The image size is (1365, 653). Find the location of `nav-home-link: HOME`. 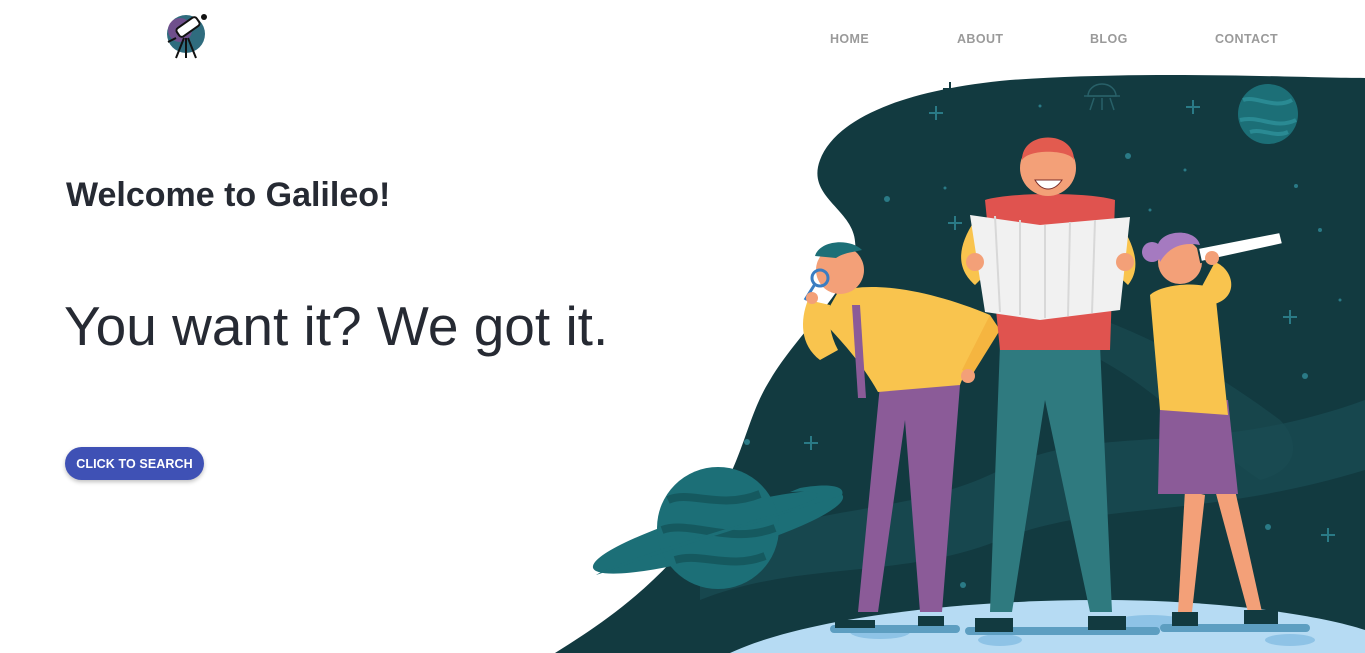

nav-home-link: HOME is located at coordinates (849, 39).